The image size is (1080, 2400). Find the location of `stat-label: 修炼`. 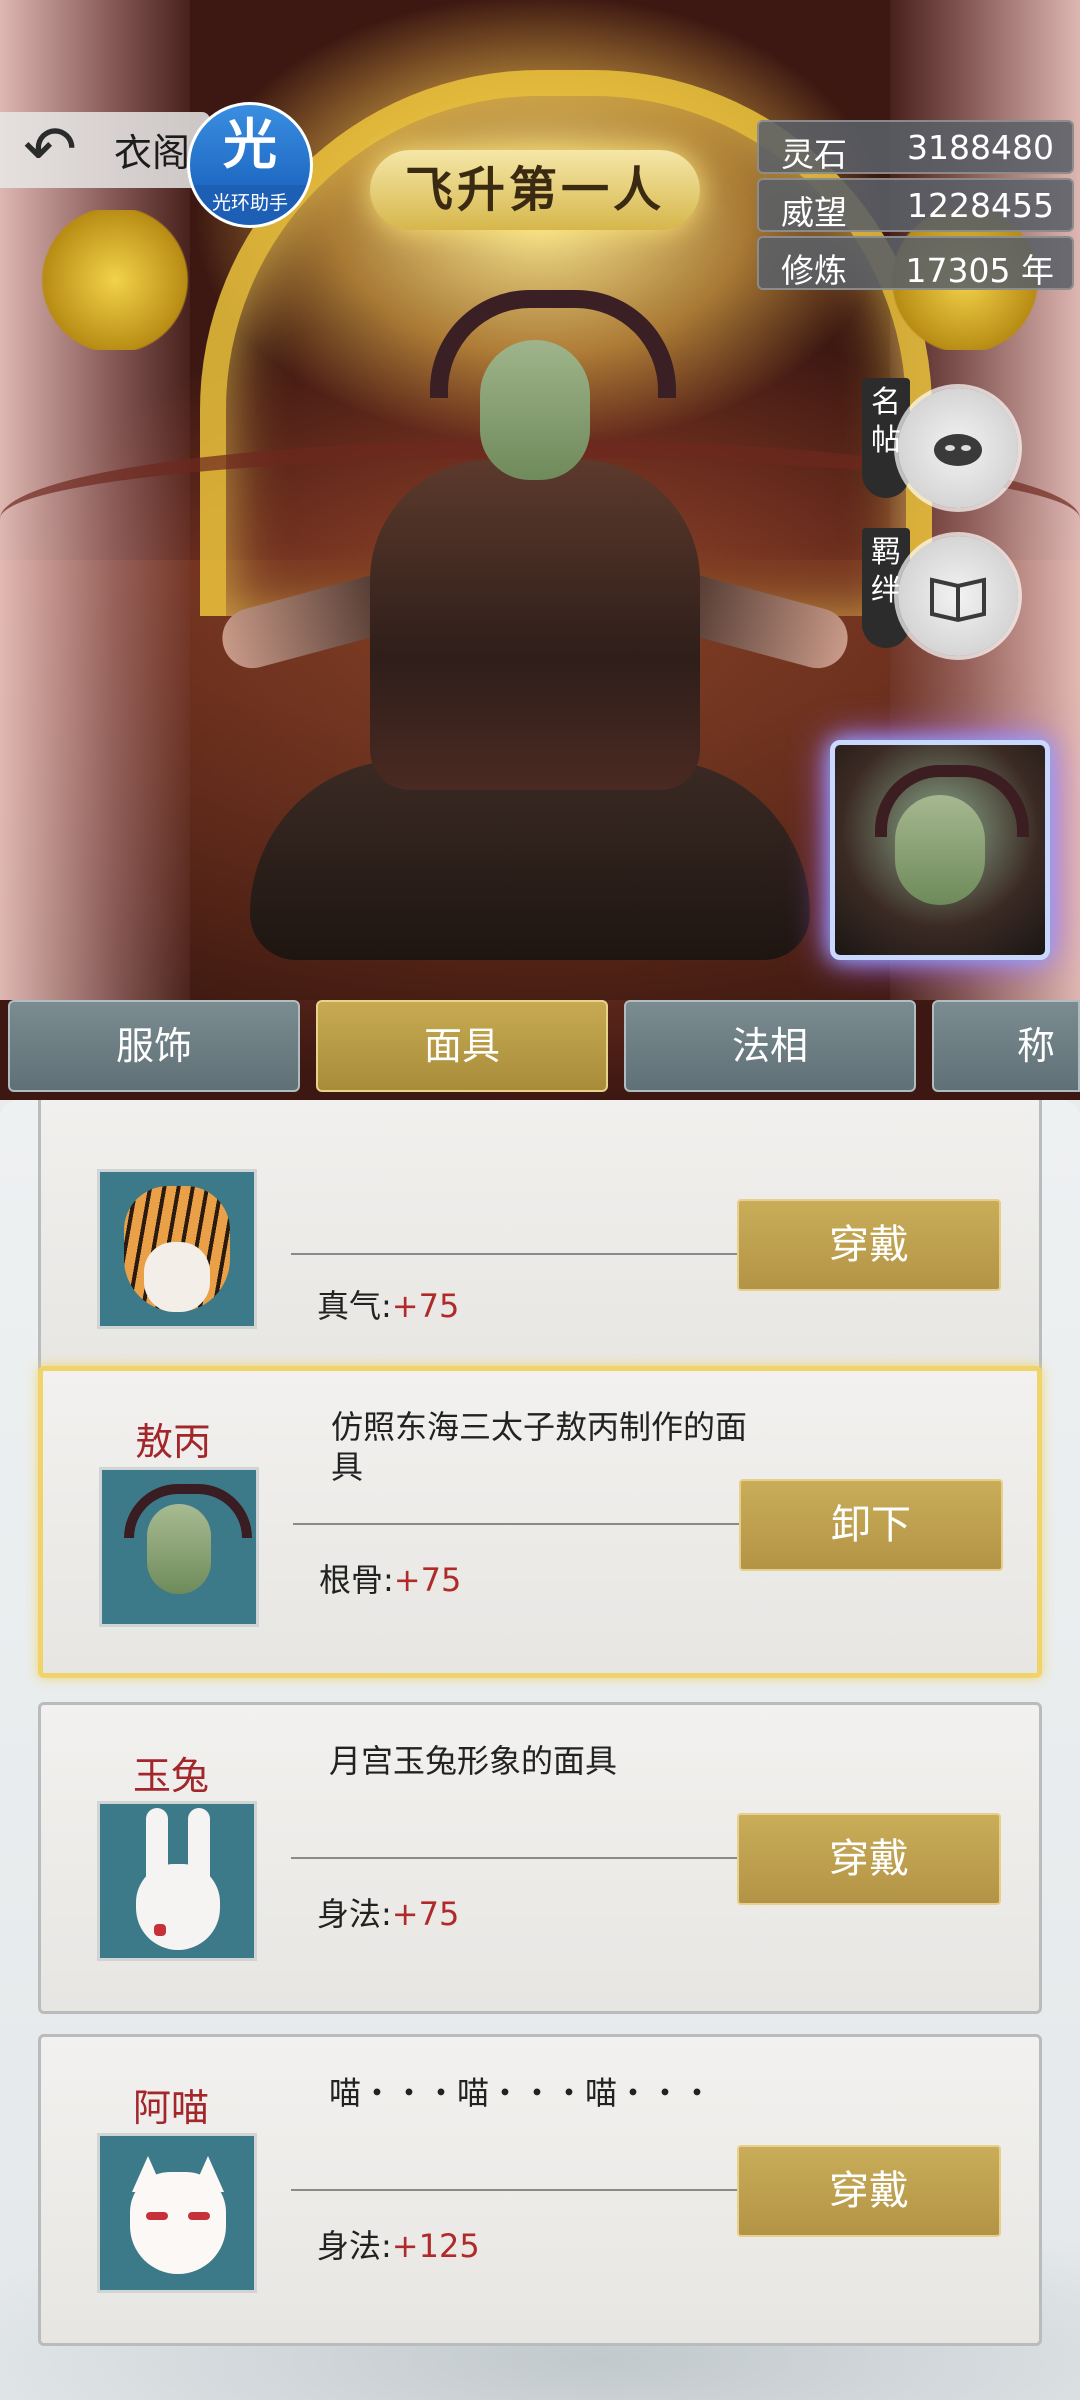

stat-label: 修炼 is located at coordinates (814, 270).